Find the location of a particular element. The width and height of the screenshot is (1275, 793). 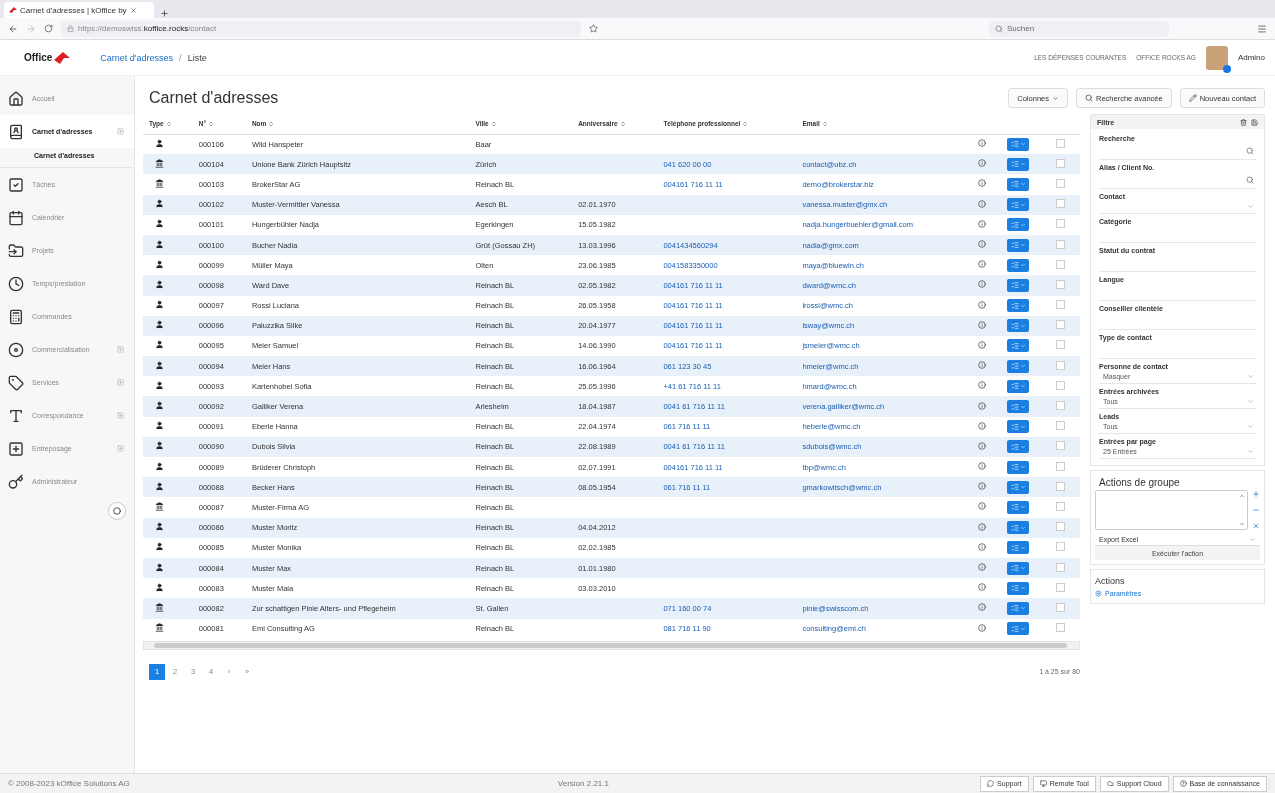

logo: Office is located at coordinates (47, 57).